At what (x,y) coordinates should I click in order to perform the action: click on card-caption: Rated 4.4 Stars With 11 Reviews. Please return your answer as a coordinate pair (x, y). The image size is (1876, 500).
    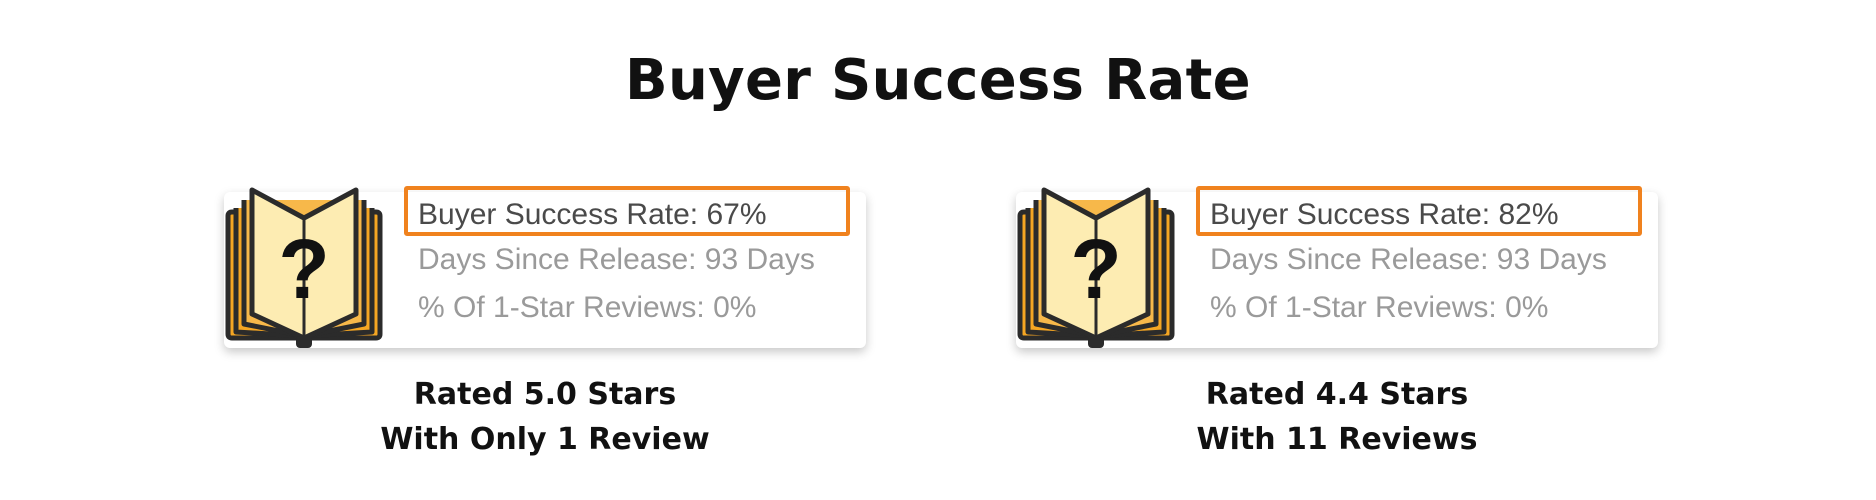
    Looking at the image, I should click on (1337, 417).